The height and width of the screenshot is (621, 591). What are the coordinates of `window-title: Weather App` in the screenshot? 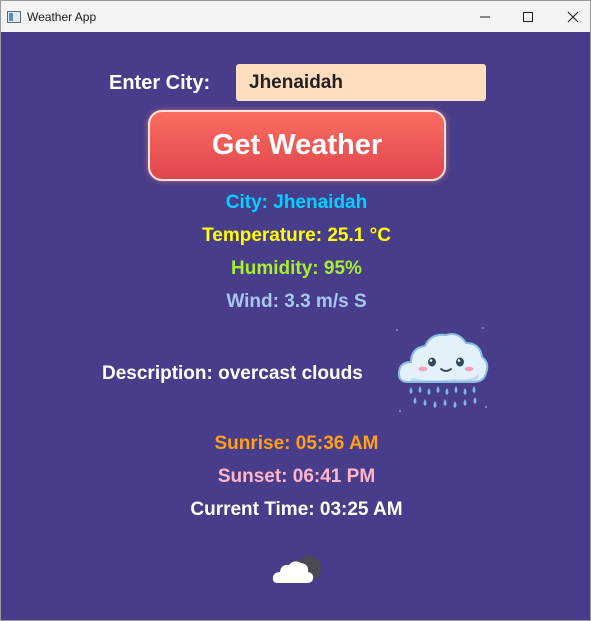 It's located at (62, 16).